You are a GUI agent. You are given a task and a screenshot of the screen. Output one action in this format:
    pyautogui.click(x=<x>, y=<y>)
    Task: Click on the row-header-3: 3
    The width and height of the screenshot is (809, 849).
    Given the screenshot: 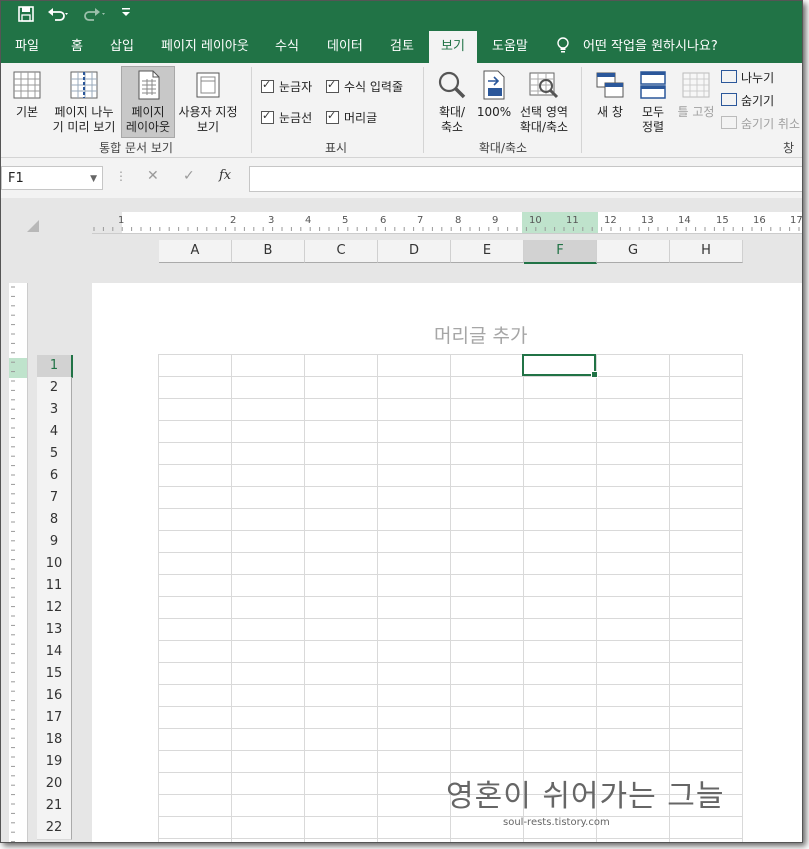 What is the action you would take?
    pyautogui.click(x=54, y=410)
    